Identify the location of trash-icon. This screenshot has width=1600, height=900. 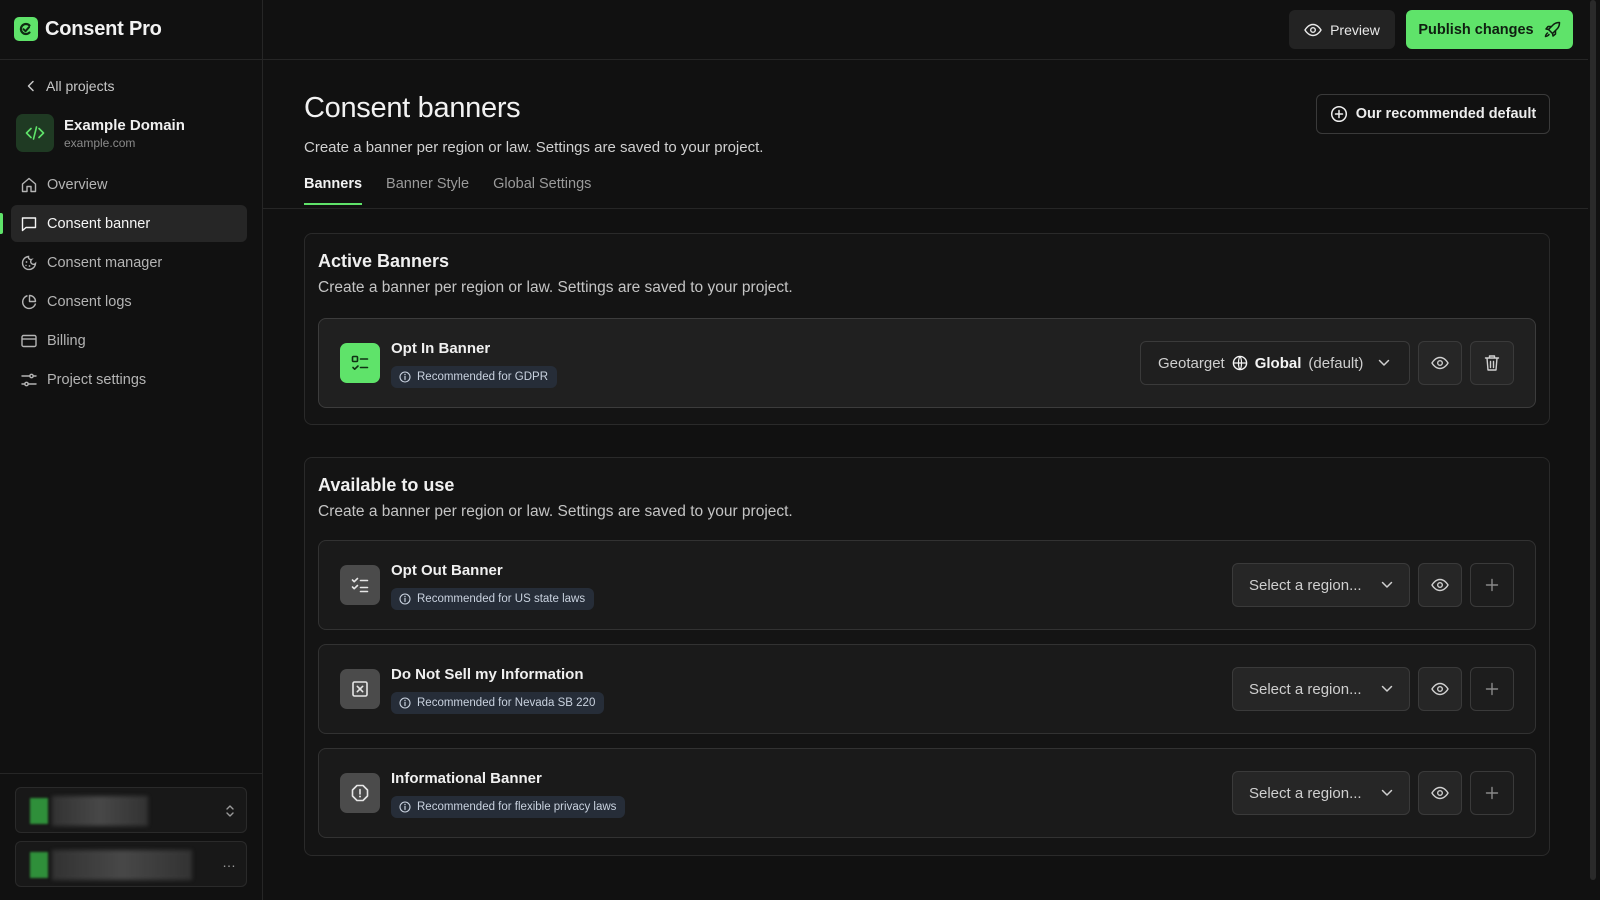
(1492, 363).